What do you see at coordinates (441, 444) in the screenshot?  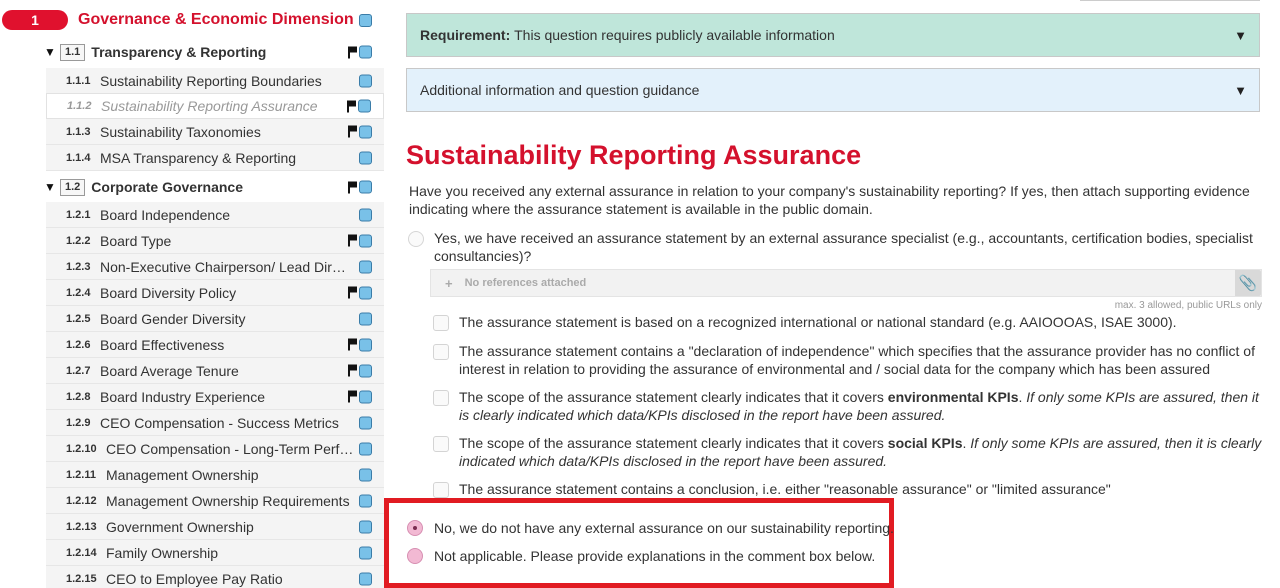 I see `checkbox-social-kpis` at bounding box center [441, 444].